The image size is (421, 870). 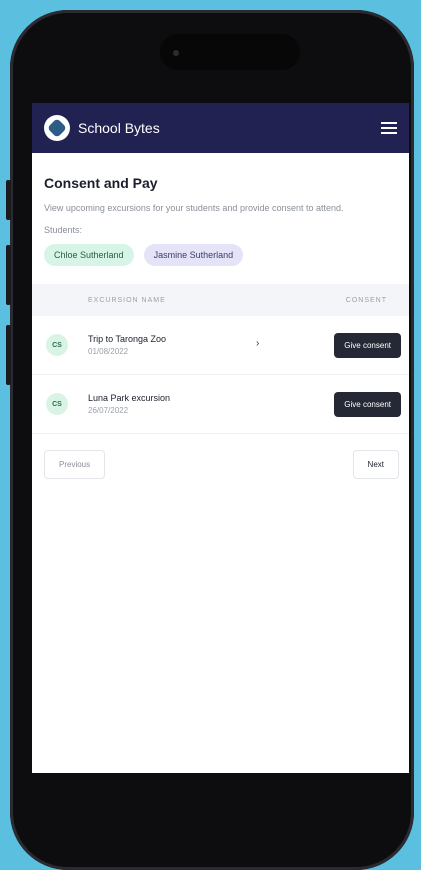 What do you see at coordinates (129, 404) in the screenshot?
I see `excursion-info: Luna Park excursion 26/07/2022` at bounding box center [129, 404].